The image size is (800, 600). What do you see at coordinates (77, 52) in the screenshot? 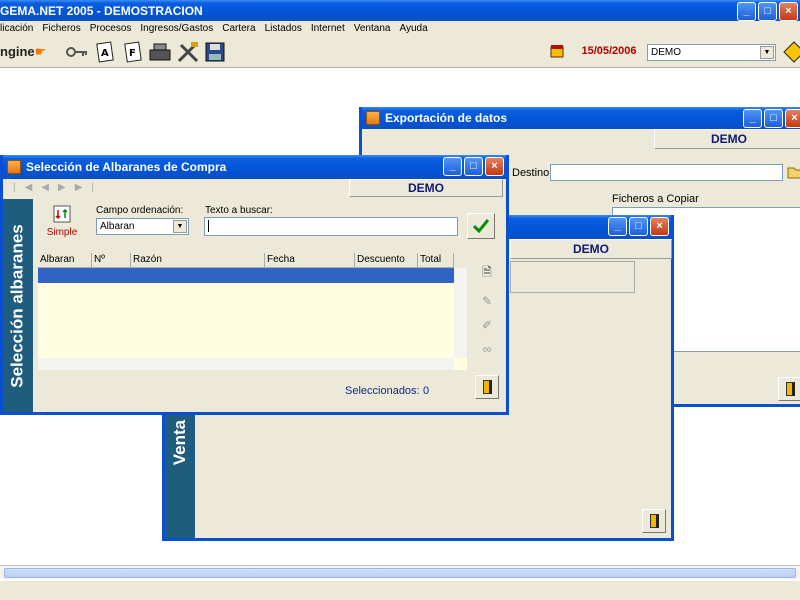
I see `keys-icon` at bounding box center [77, 52].